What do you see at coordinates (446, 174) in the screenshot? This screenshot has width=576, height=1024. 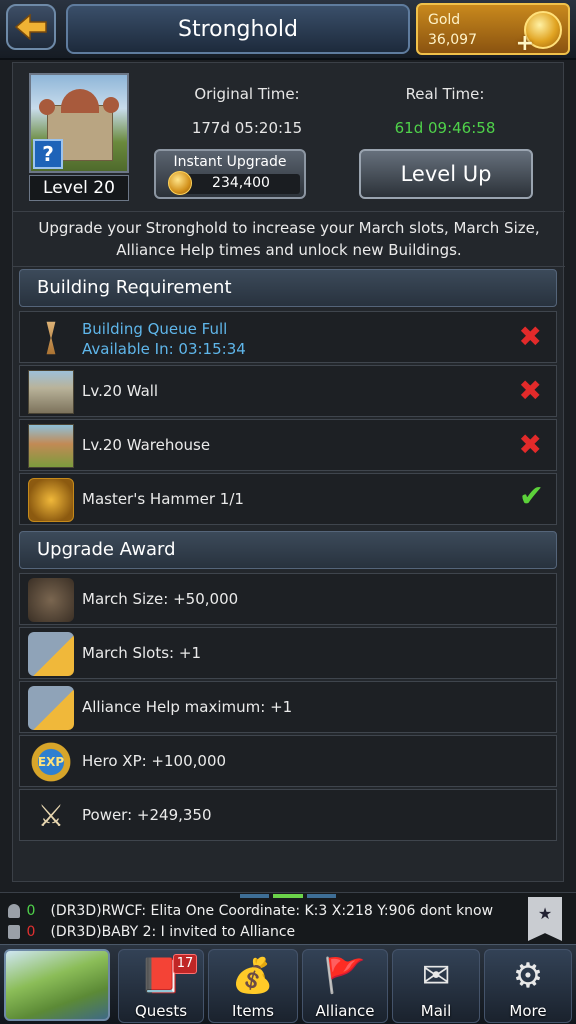 I see `level-up-button: Level Up` at bounding box center [446, 174].